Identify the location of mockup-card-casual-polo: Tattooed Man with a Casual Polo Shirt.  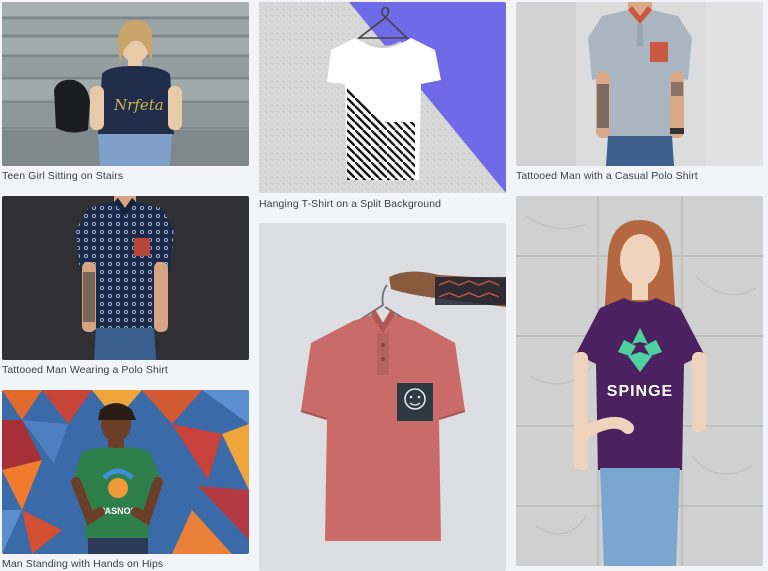
(639, 93).